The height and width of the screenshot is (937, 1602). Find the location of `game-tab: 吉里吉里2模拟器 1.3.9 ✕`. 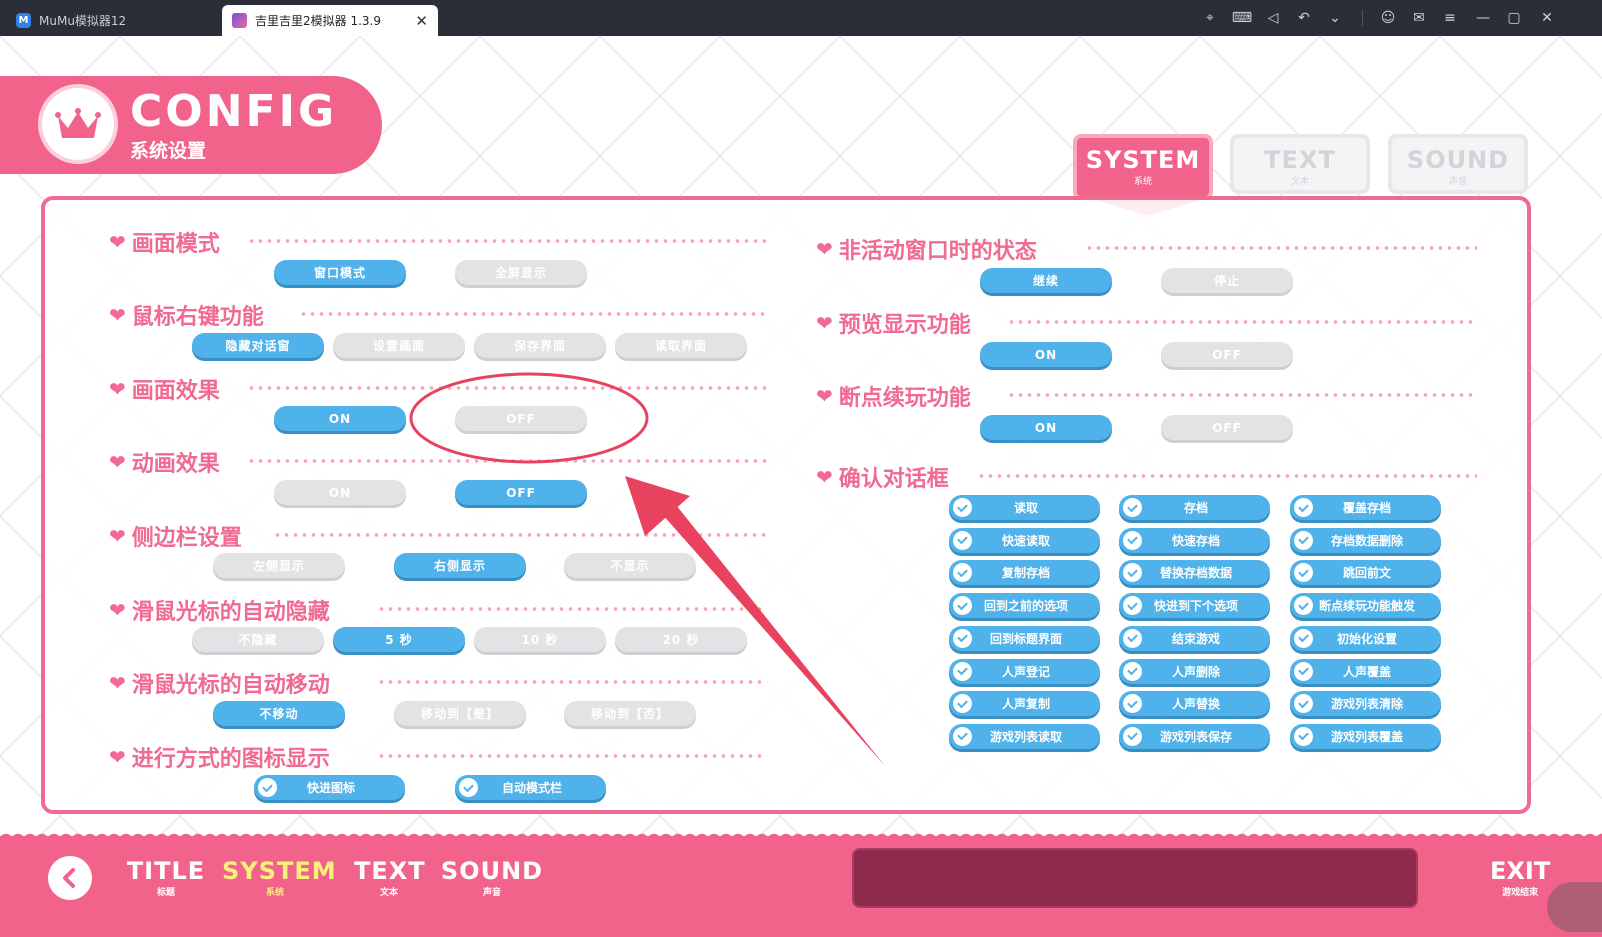

game-tab: 吉里吉里2模拟器 1.3.9 ✕ is located at coordinates (330, 20).